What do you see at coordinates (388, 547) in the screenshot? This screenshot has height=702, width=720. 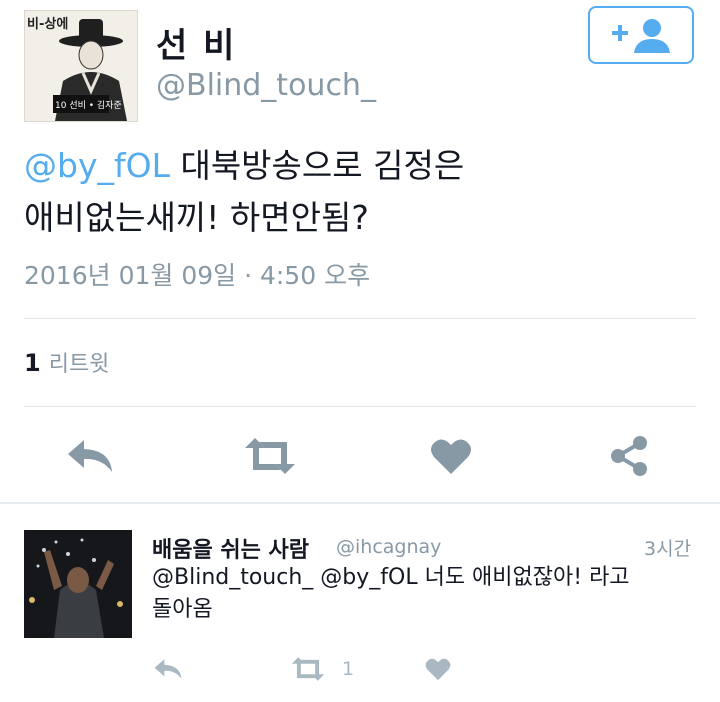 I see `reply-handle: @ihcagnay` at bounding box center [388, 547].